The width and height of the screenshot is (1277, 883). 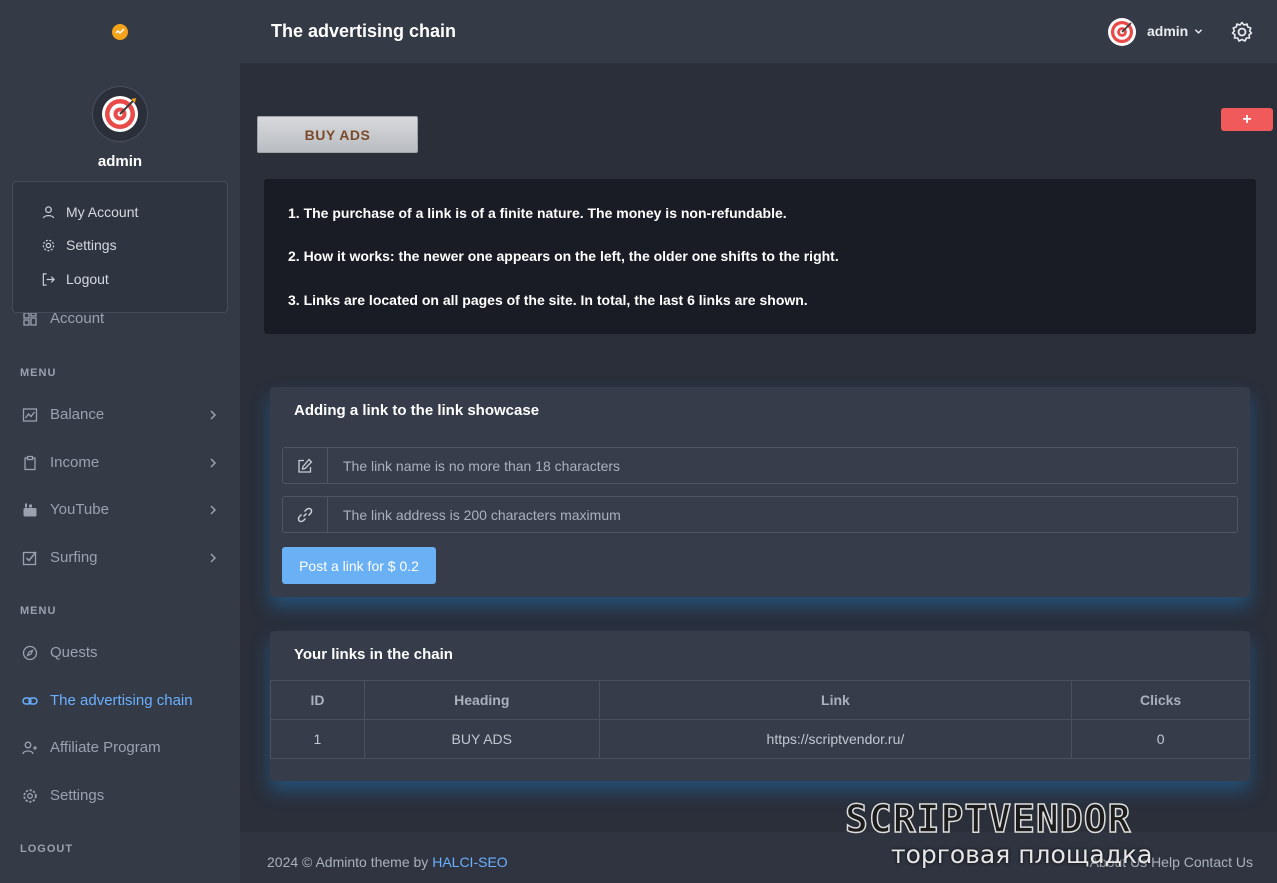 I want to click on dropdown-item-settings: Settings, so click(x=79, y=245).